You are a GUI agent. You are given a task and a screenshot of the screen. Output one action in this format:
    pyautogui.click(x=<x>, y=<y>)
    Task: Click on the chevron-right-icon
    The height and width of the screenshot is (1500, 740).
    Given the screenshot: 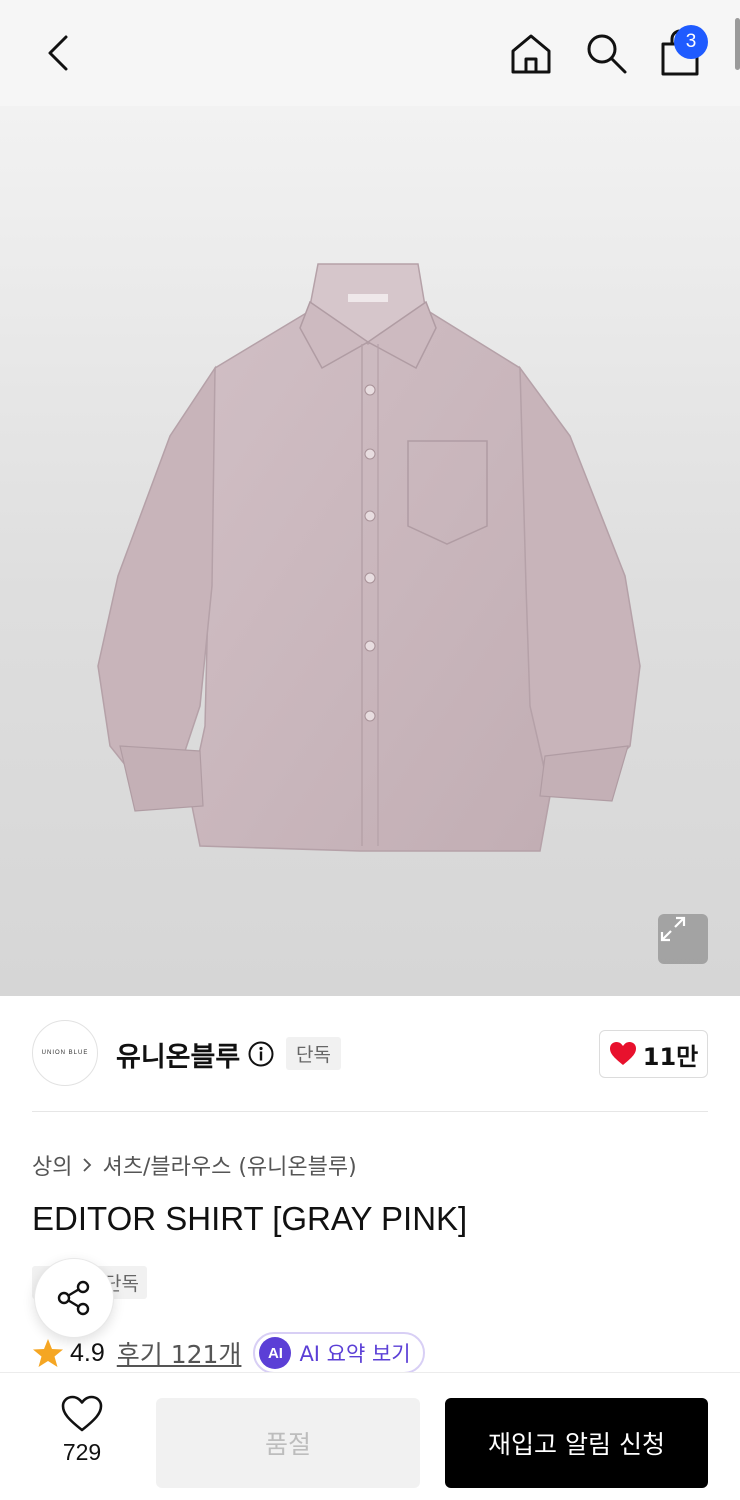 What is the action you would take?
    pyautogui.click(x=87, y=1165)
    